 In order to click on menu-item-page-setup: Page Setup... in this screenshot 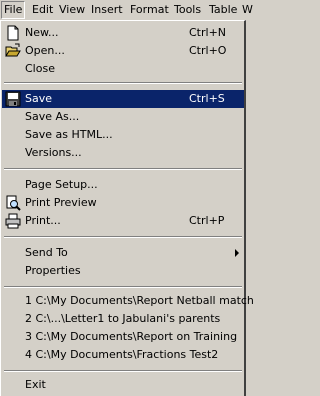, I will do `click(123, 185)`.